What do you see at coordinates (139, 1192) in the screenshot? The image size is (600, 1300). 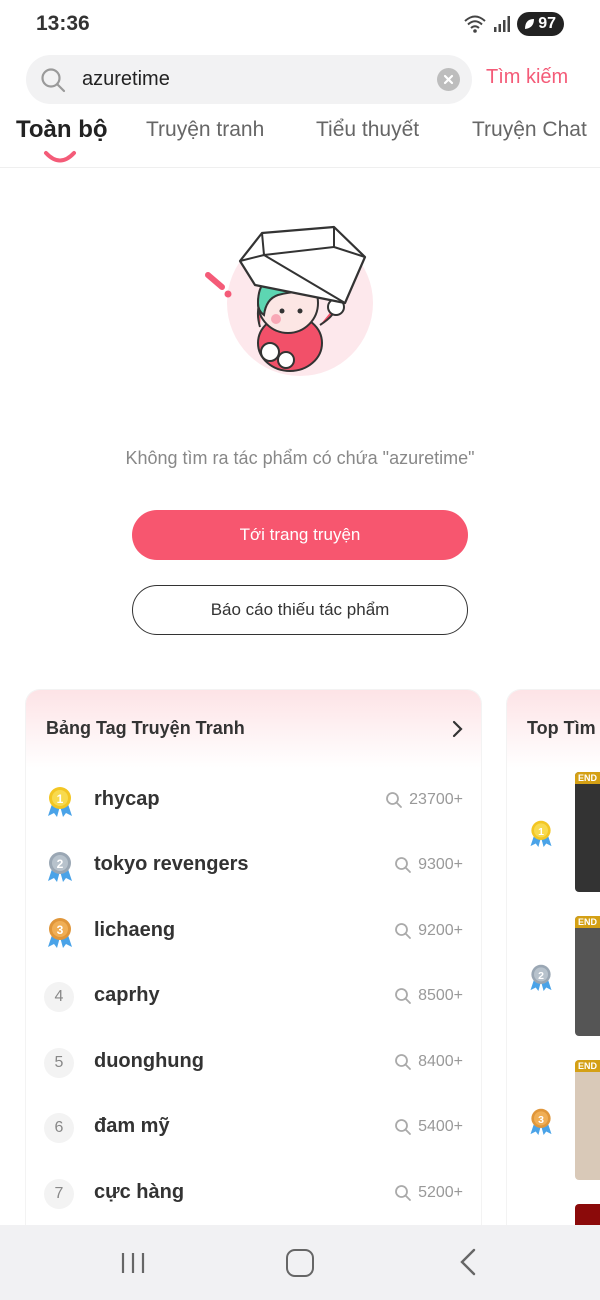 I see `tag-term: cực hàng` at bounding box center [139, 1192].